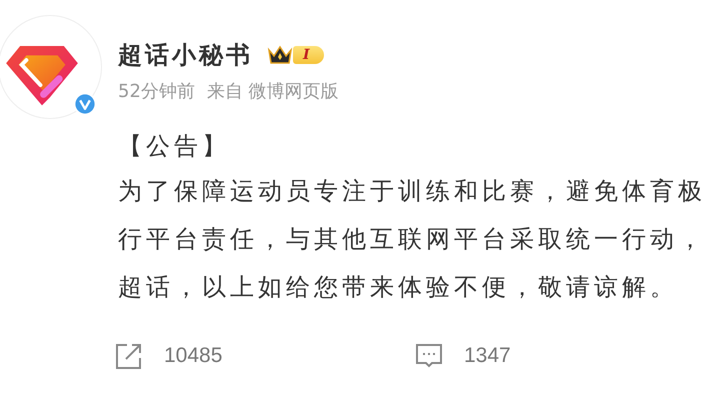 The height and width of the screenshot is (402, 714). I want to click on share-icon, so click(129, 356).